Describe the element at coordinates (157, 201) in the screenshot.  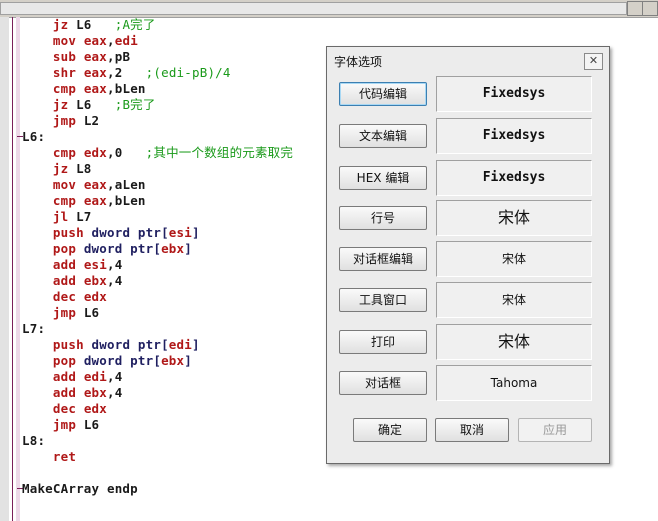
I see `code-line: cmp eax,bLen` at that location.